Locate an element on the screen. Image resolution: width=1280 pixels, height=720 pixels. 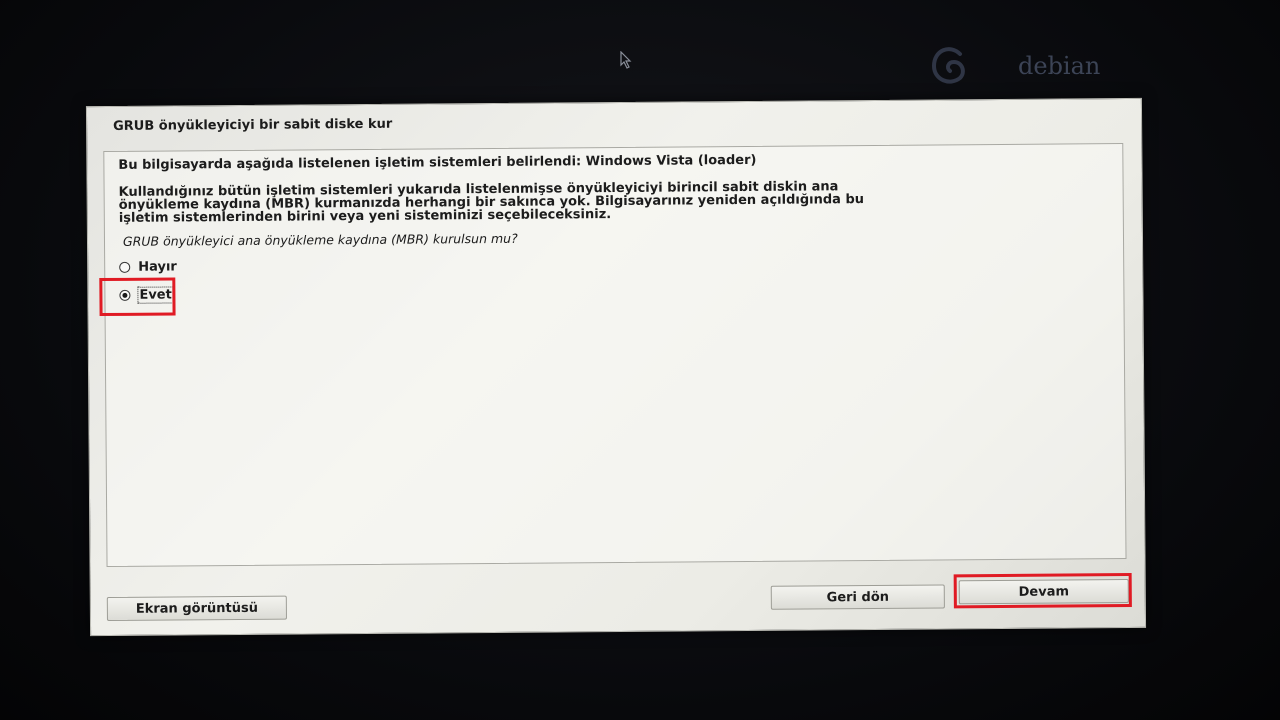
option-label: Hayır is located at coordinates (157, 266).